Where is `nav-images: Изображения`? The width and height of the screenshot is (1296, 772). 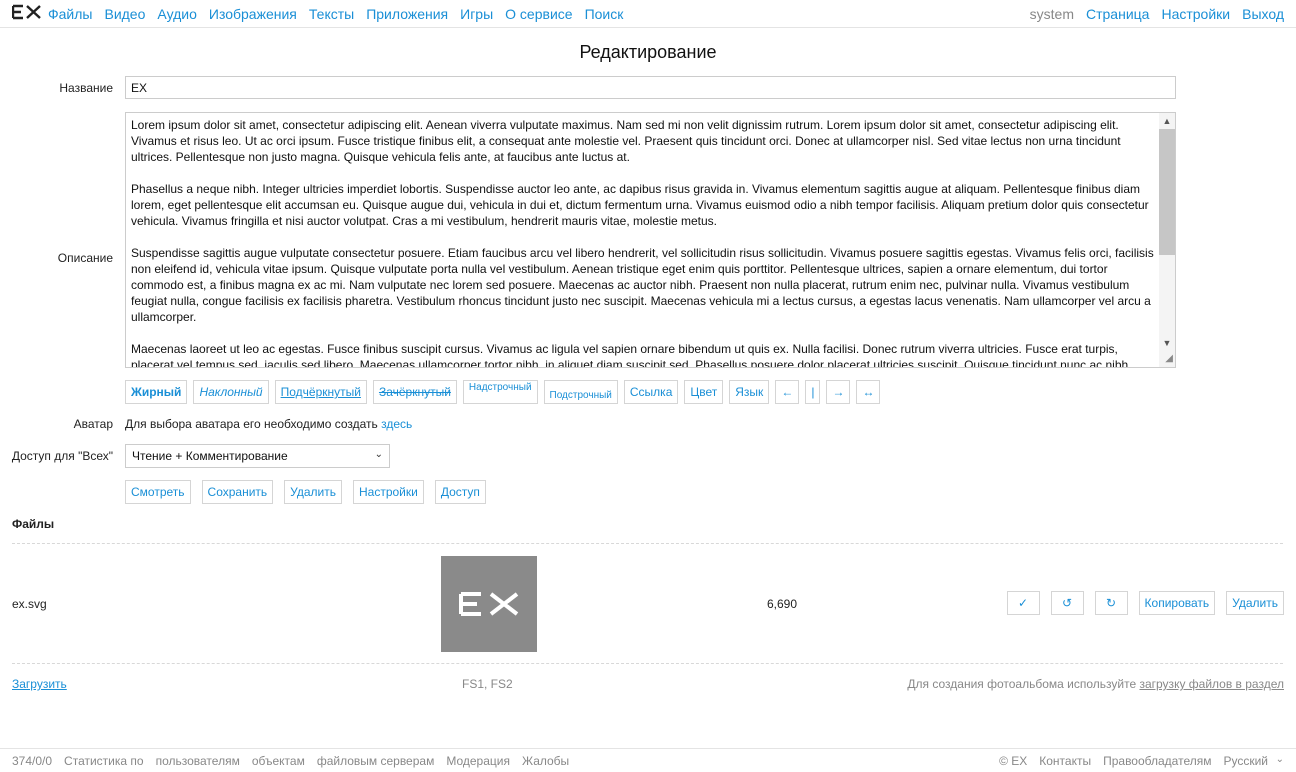
nav-images: Изображения is located at coordinates (253, 14).